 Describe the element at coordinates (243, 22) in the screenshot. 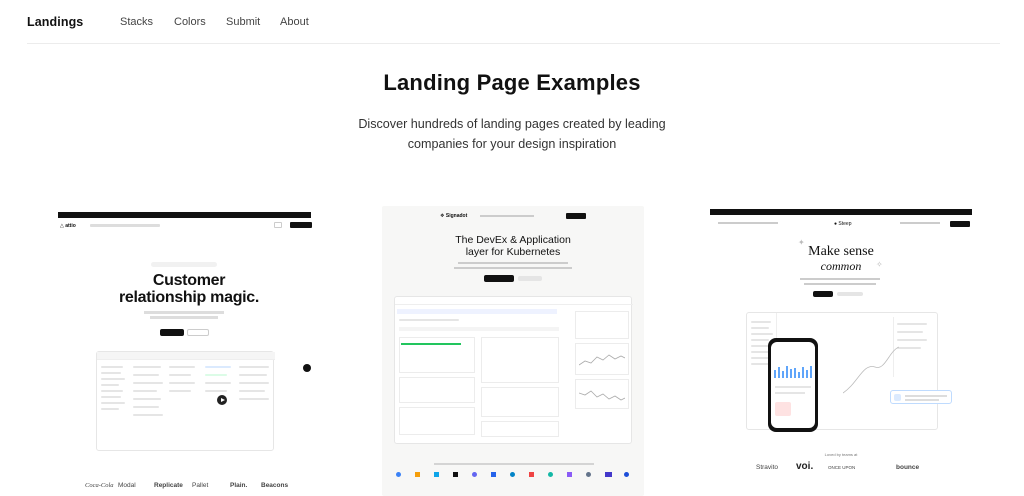

I see `nav-link-submit: Submit` at that location.